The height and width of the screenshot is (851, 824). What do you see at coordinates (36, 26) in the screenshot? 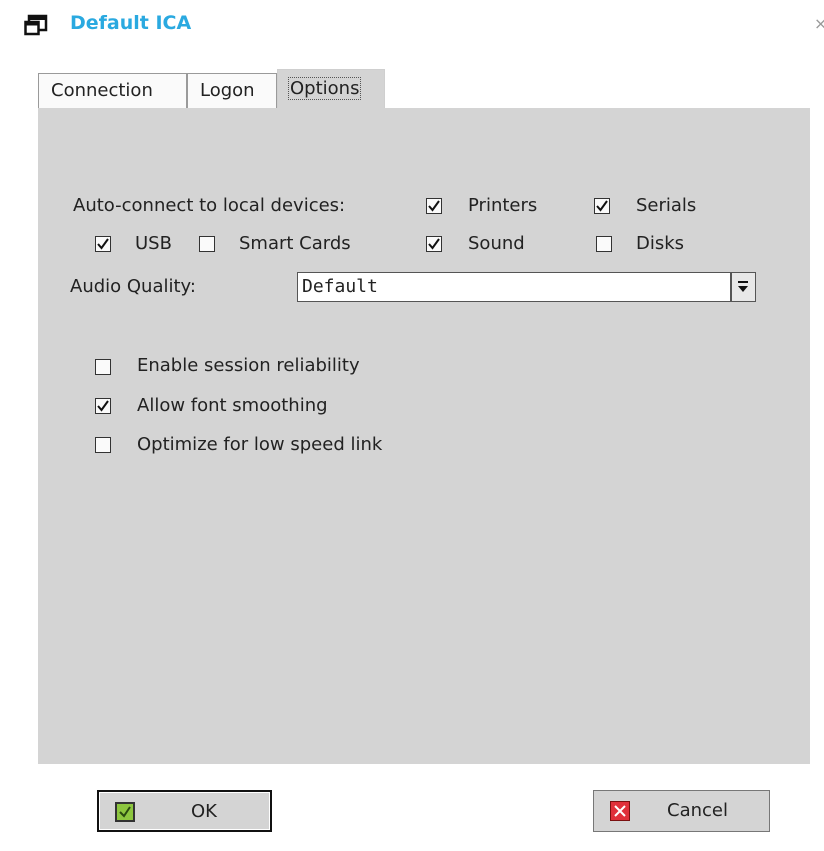
I see `window-icon` at bounding box center [36, 26].